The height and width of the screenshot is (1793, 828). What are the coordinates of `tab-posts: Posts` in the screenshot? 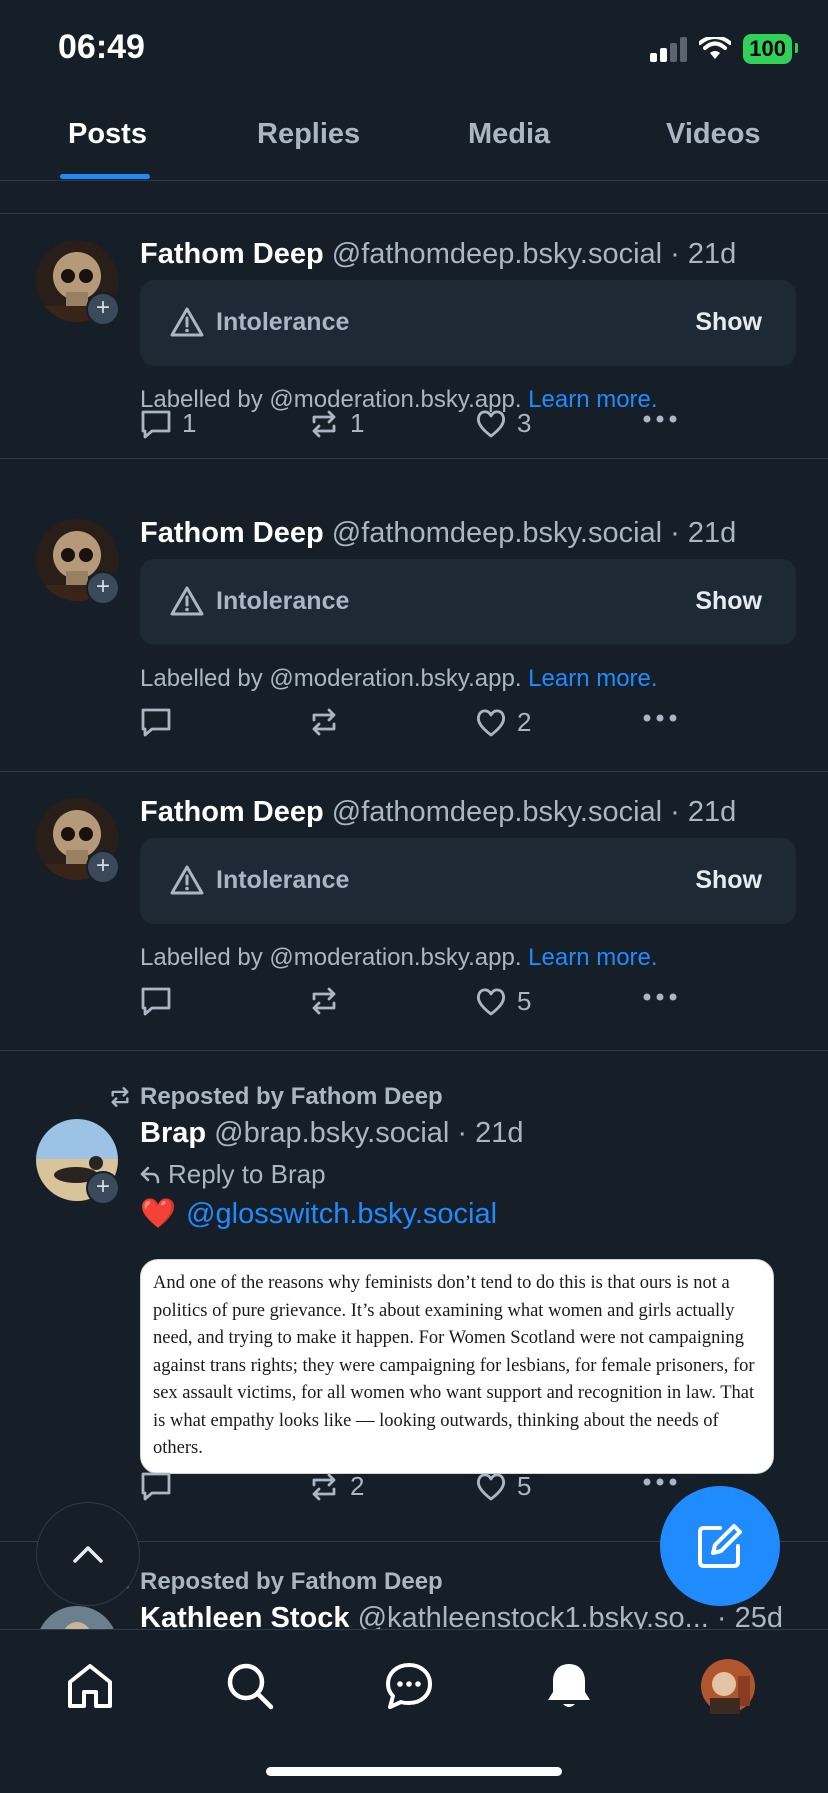 It's located at (107, 134).